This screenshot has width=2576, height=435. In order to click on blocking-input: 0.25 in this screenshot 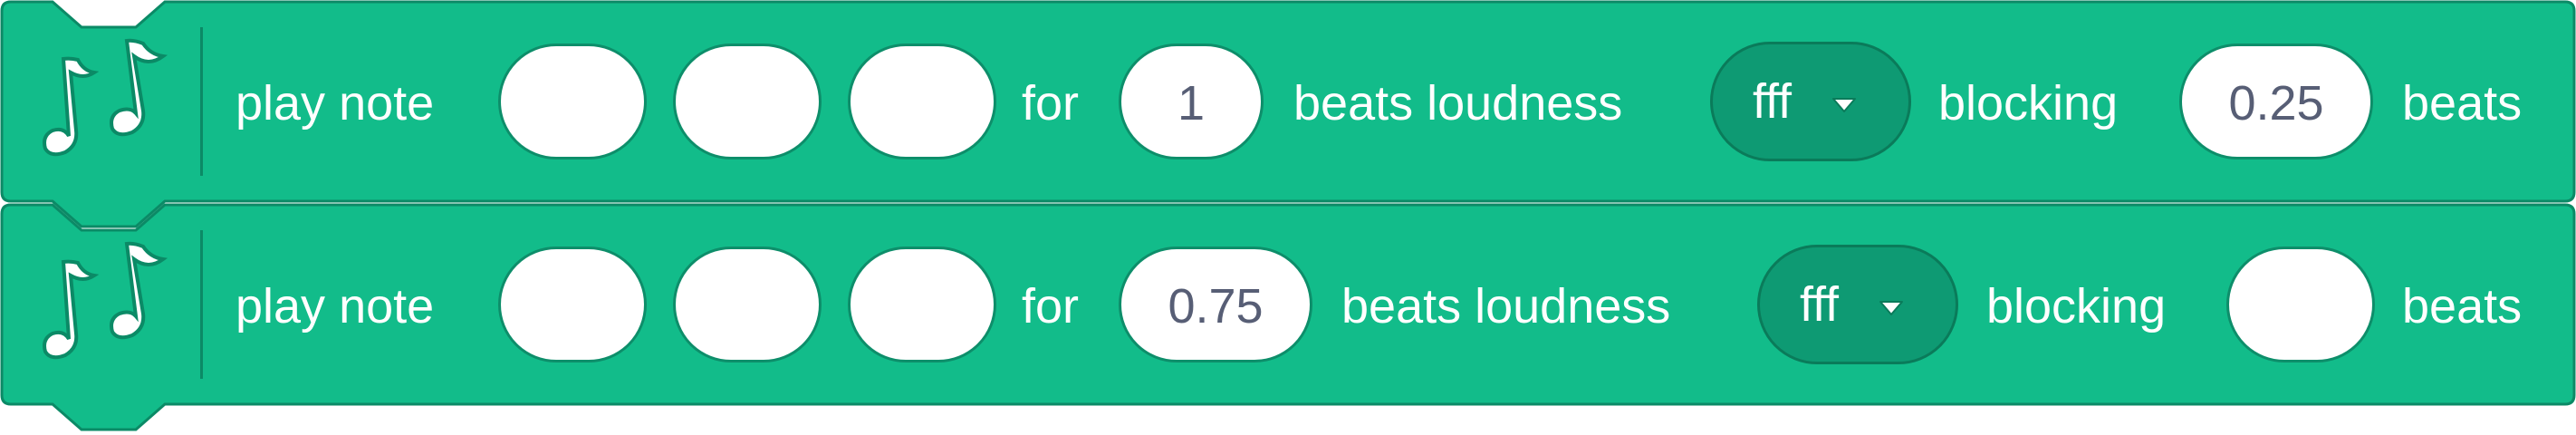, I will do `click(2276, 102)`.